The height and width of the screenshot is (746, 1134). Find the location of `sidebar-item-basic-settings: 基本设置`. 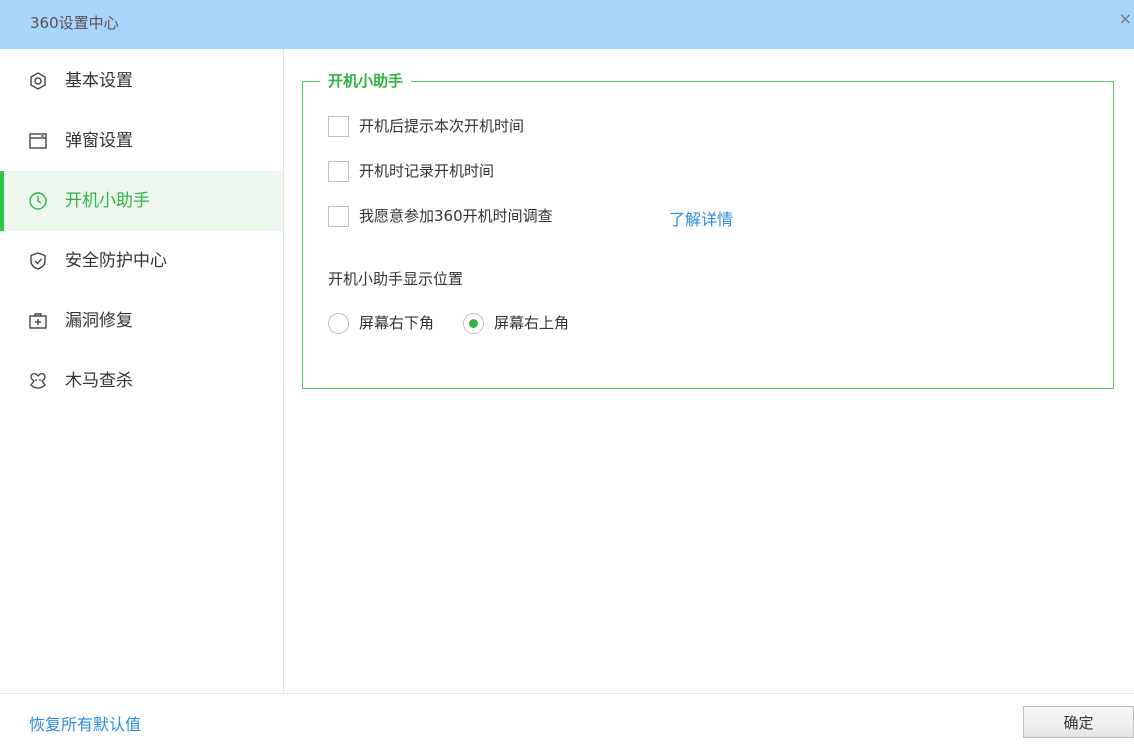

sidebar-item-basic-settings: 基本设置 is located at coordinates (141, 81).